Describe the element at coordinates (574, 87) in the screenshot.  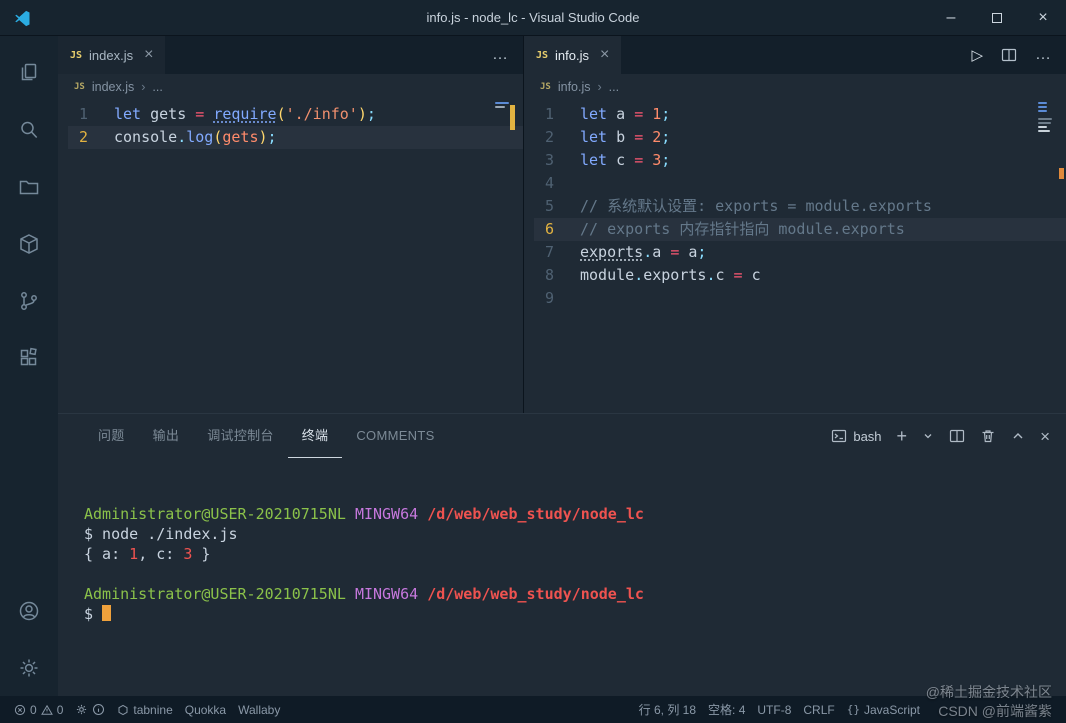
I see `breadcrumb-file: info.js` at that location.